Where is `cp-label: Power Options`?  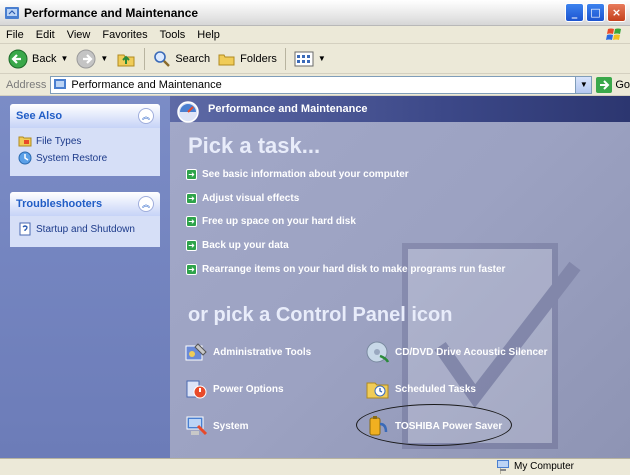
cp-label: Power Options is located at coordinates (248, 389).